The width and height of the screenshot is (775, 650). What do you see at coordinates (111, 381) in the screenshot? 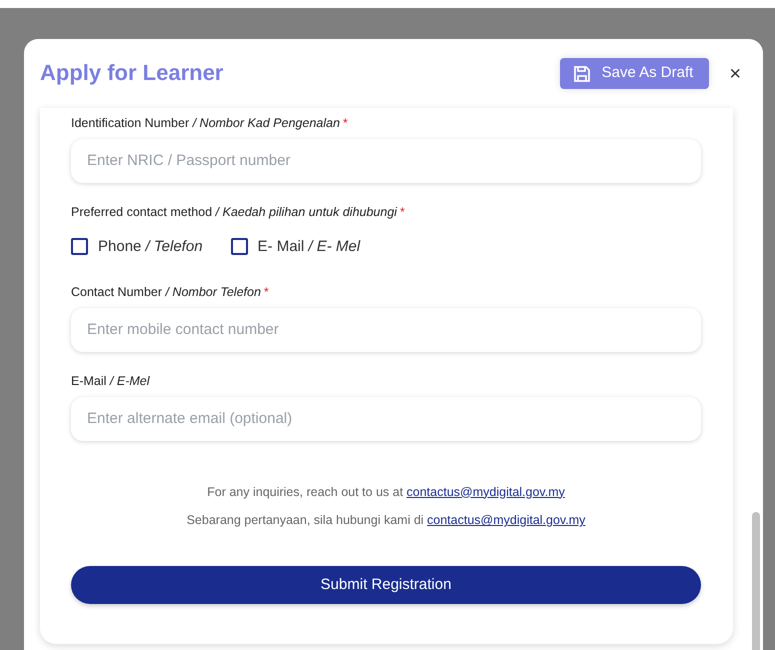
I see `field-label: E-Mail / E-Mel` at bounding box center [111, 381].